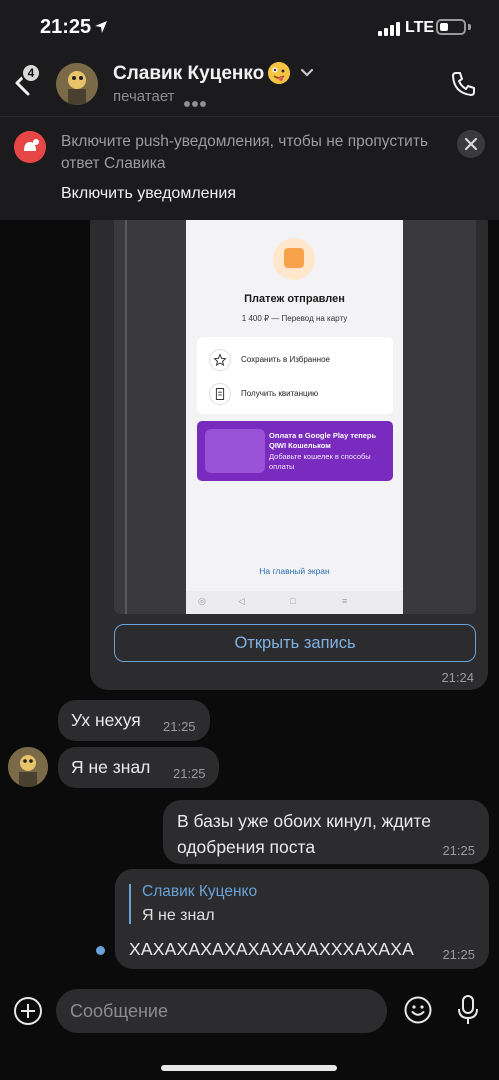  What do you see at coordinates (101, 27) in the screenshot?
I see `location-arrow-icon` at bounding box center [101, 27].